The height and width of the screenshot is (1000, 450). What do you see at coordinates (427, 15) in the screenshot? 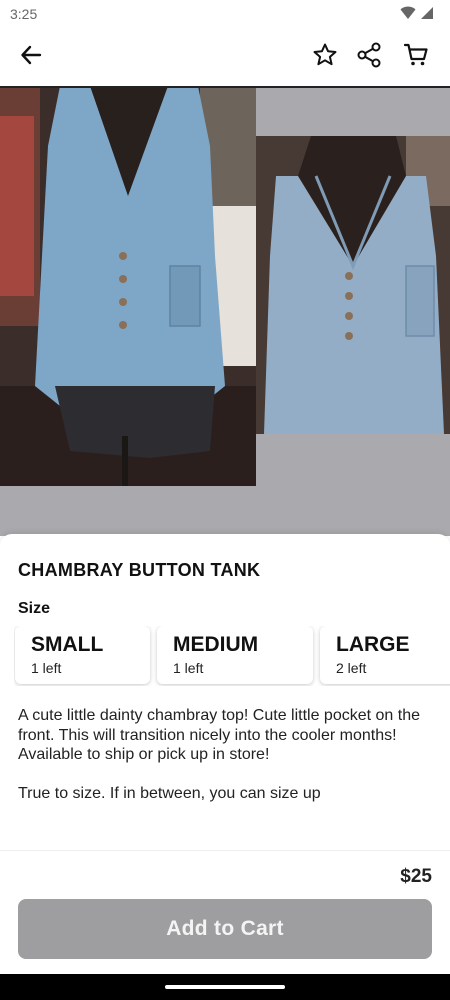
I see `signal-icon` at bounding box center [427, 15].